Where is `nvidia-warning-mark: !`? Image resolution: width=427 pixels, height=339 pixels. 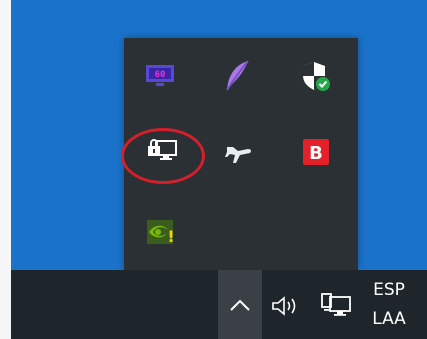
nvidia-warning-mark: ! is located at coordinates (170, 236).